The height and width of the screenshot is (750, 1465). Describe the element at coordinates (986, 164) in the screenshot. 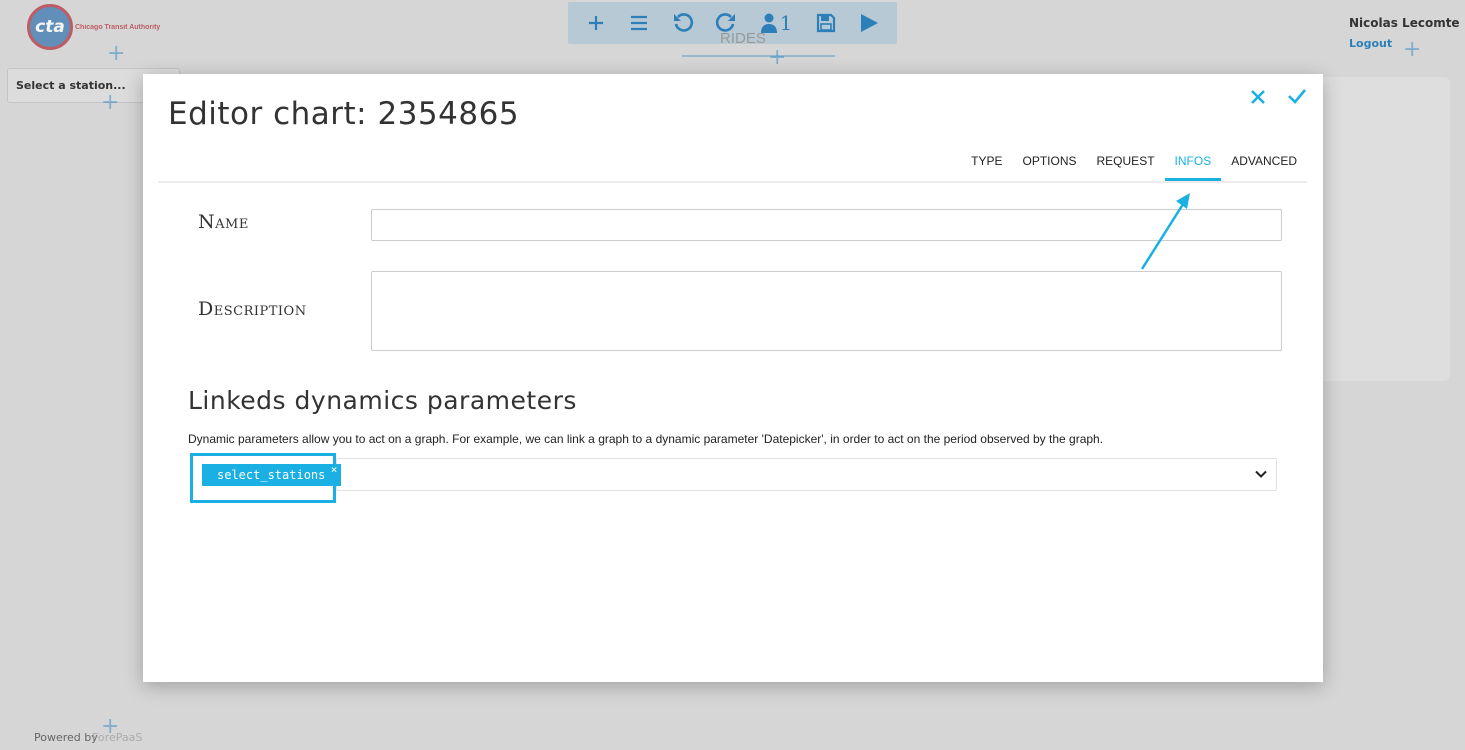

I see `tab-type: TYPE` at that location.